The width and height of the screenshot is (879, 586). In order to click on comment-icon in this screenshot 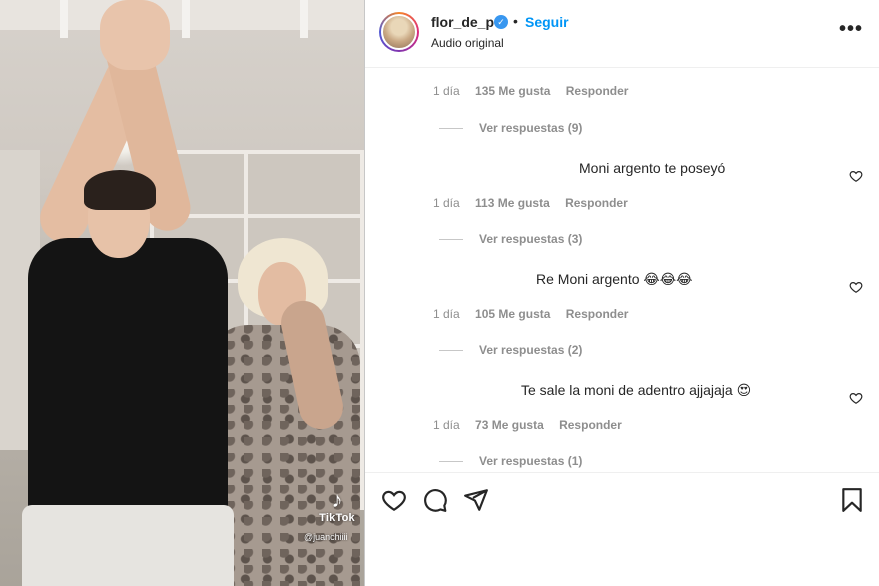, I will do `click(435, 500)`.